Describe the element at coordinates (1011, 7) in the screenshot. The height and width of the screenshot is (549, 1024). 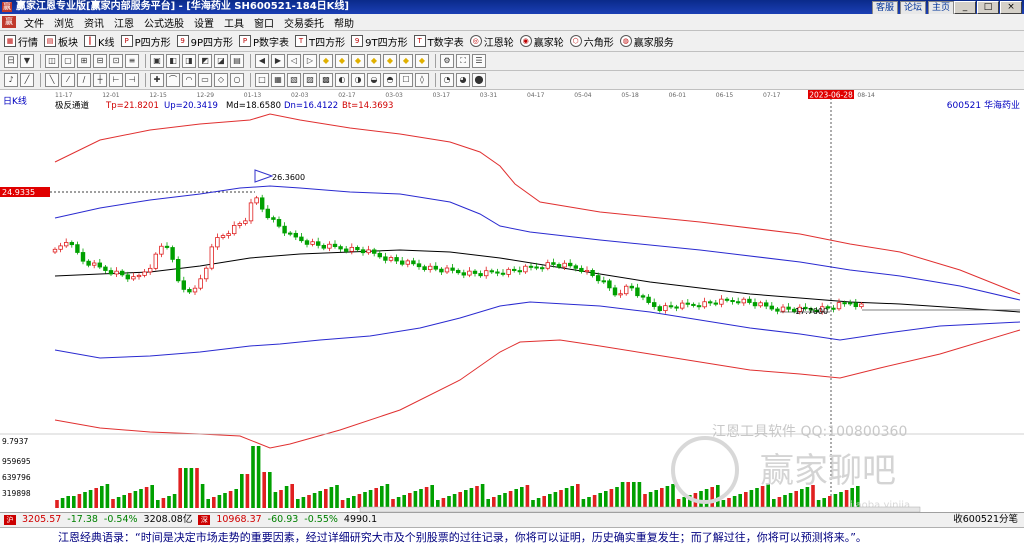
I see `close-button: ×` at that location.